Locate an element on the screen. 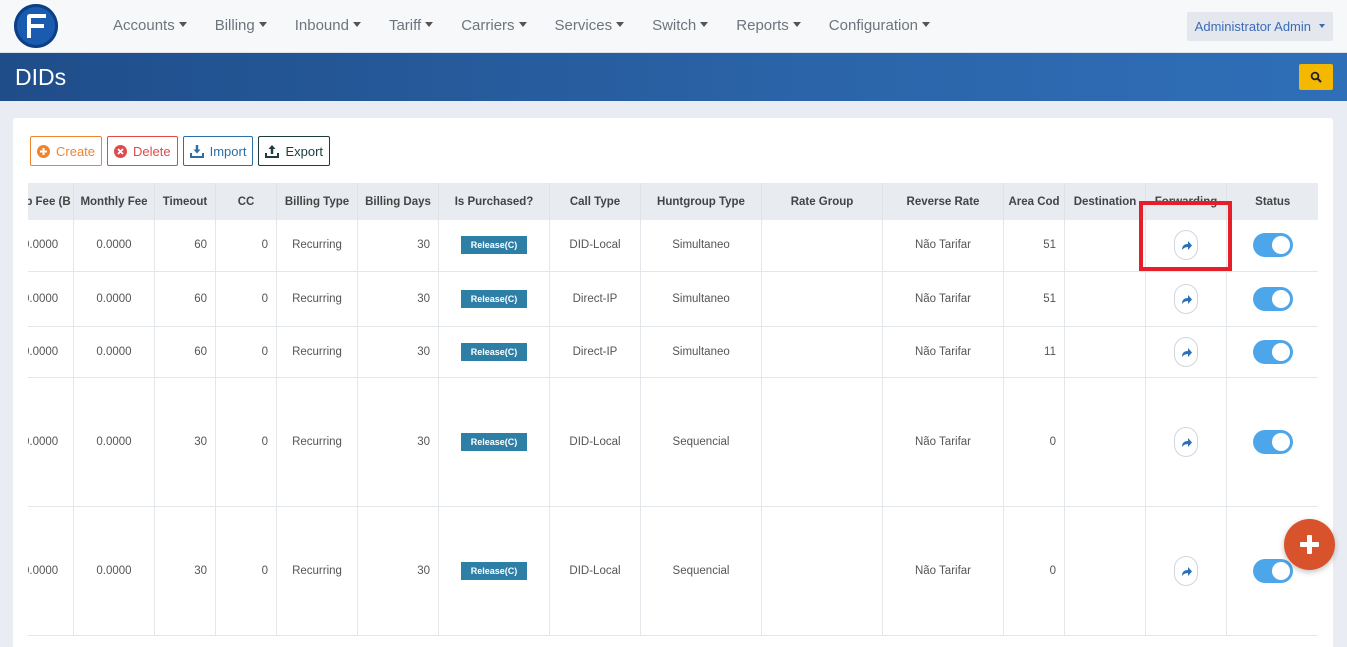  nav-item-label: Switch is located at coordinates (674, 25).